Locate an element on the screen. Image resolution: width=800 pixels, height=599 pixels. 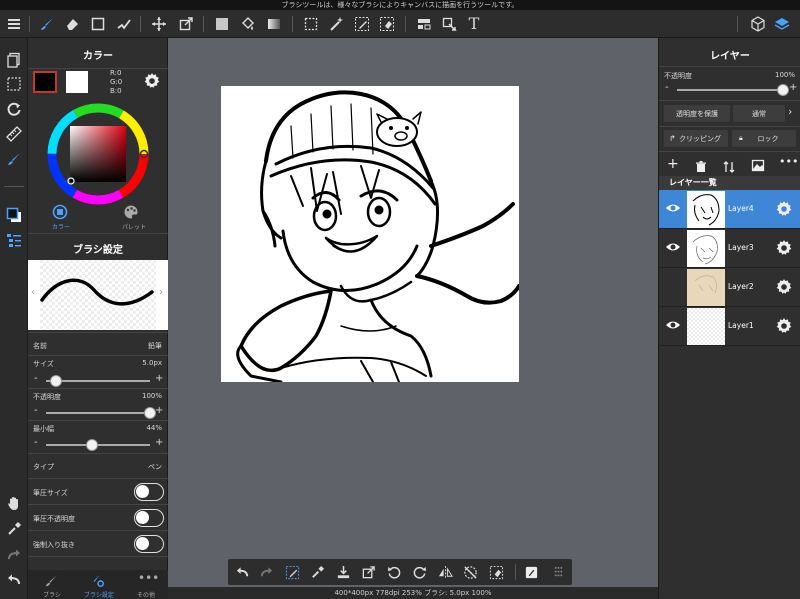
layer-opacity-slider-track is located at coordinates (730, 90).